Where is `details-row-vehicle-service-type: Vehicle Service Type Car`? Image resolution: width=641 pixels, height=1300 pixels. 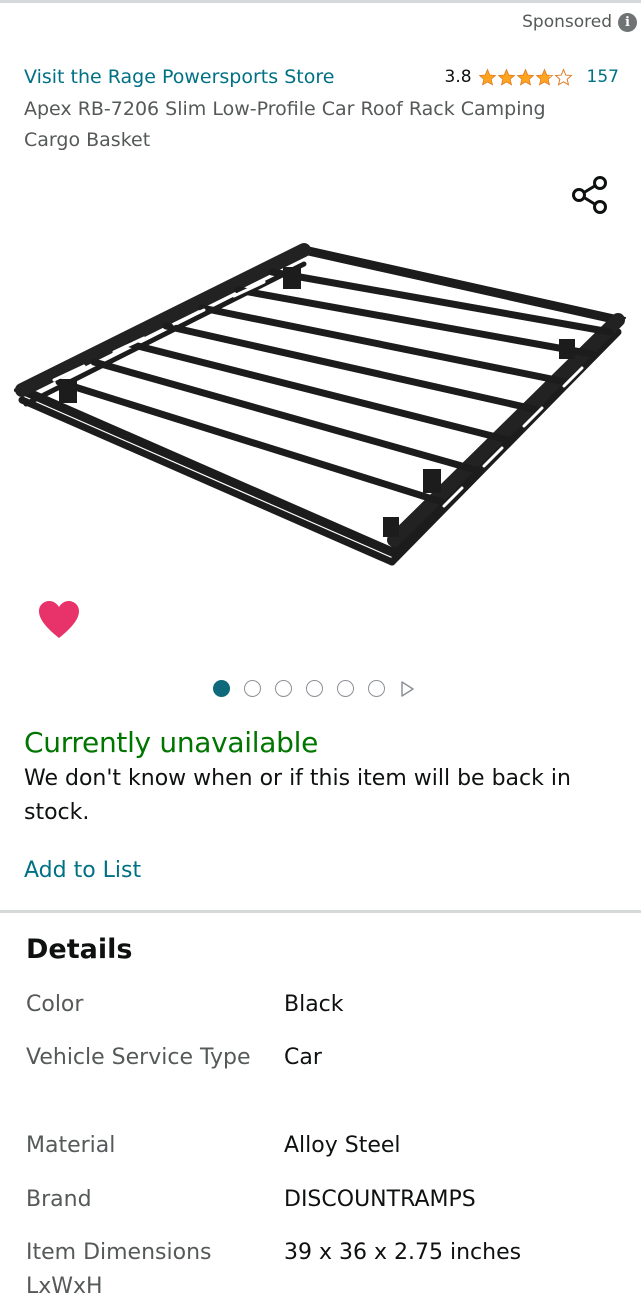
details-row-vehicle-service-type: Vehicle Service Type Car is located at coordinates (321, 1058).